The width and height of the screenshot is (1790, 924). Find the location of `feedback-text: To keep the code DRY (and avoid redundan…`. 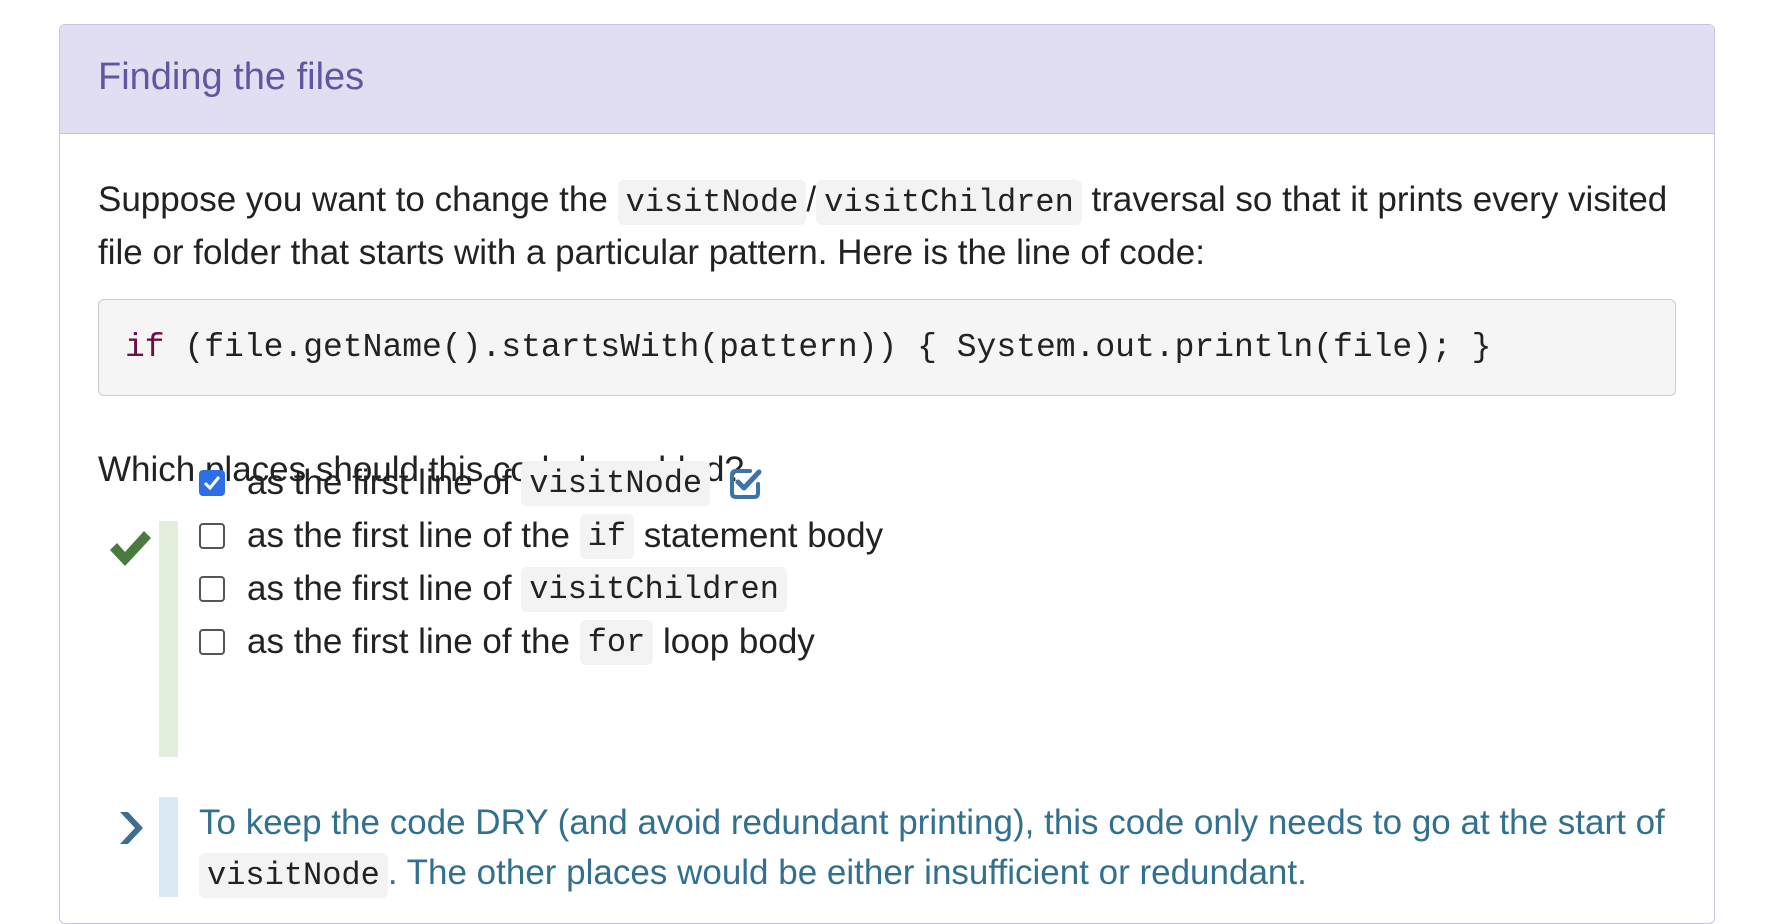

feedback-text: To keep the code DRY (and avoid redundan… is located at coordinates (949, 849).